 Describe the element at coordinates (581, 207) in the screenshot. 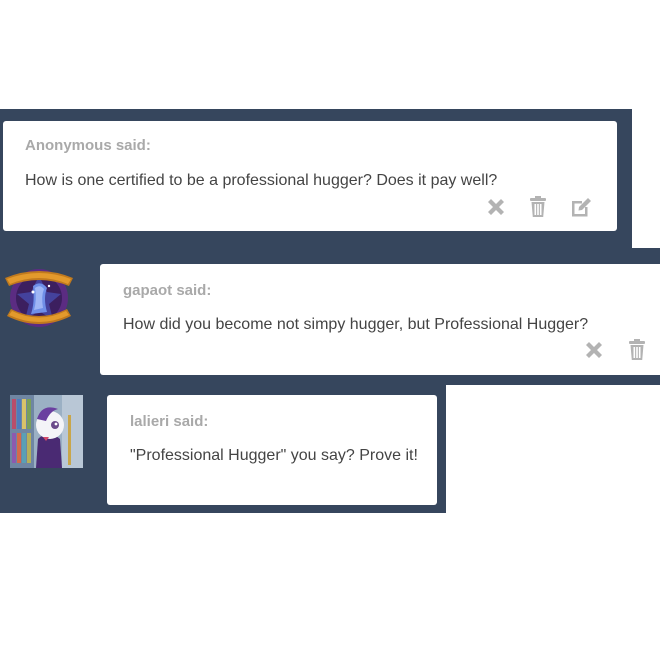

I see `edit-icon` at that location.